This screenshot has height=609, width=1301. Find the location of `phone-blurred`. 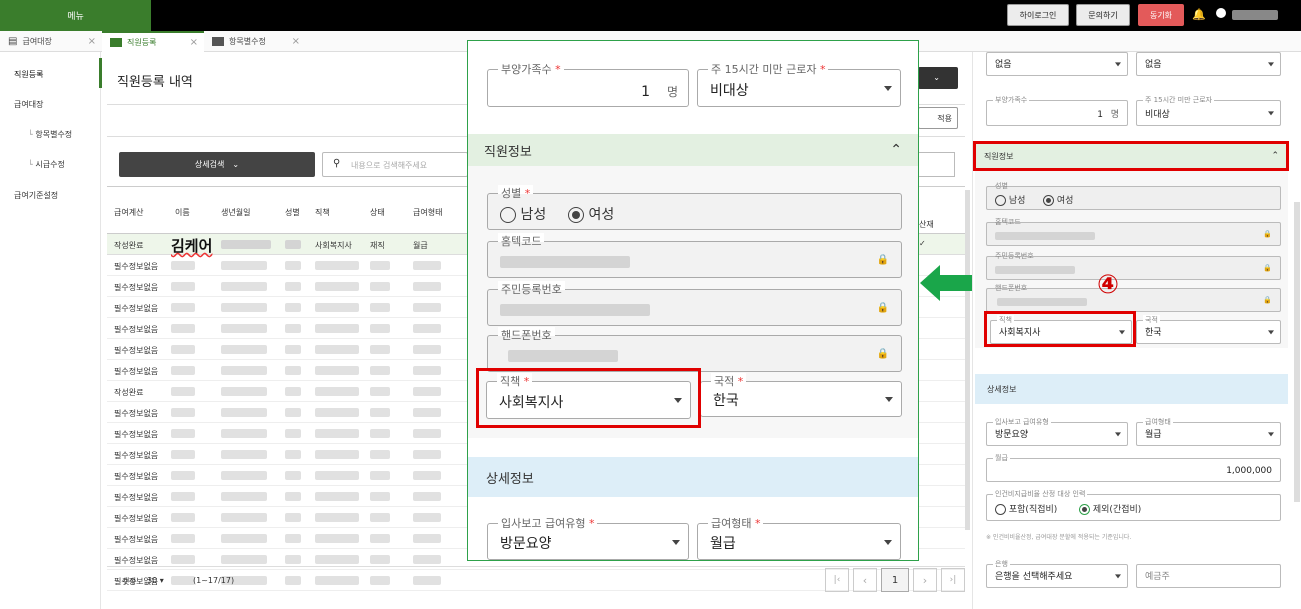

phone-blurred is located at coordinates (563, 356).